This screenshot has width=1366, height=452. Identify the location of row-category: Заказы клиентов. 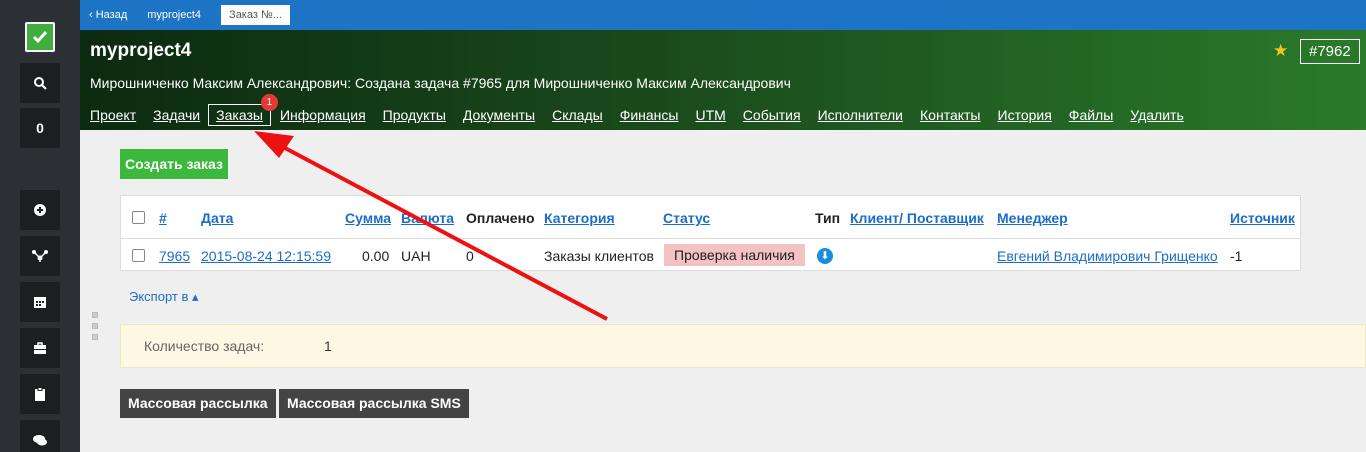
(599, 256).